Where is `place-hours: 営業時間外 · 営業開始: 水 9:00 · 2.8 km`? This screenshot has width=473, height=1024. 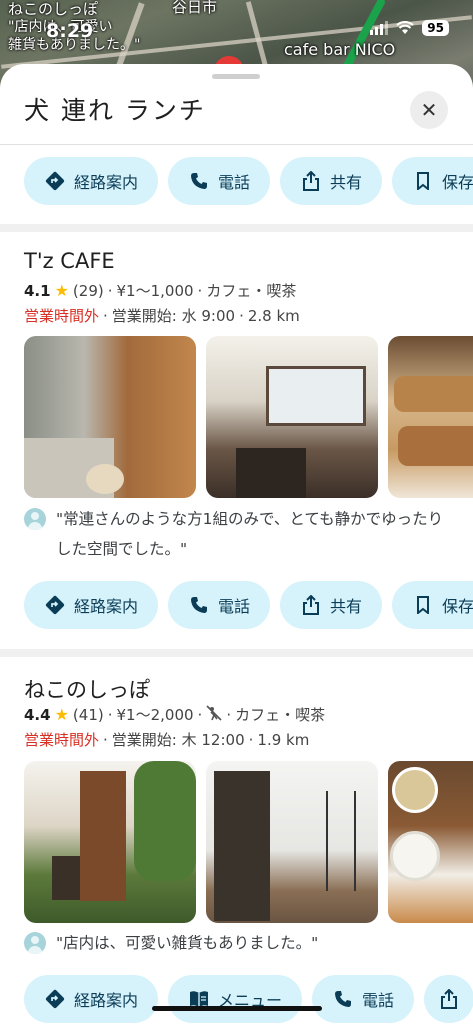 place-hours: 営業時間外 · 営業開始: 水 9:00 · 2.8 km is located at coordinates (162, 315).